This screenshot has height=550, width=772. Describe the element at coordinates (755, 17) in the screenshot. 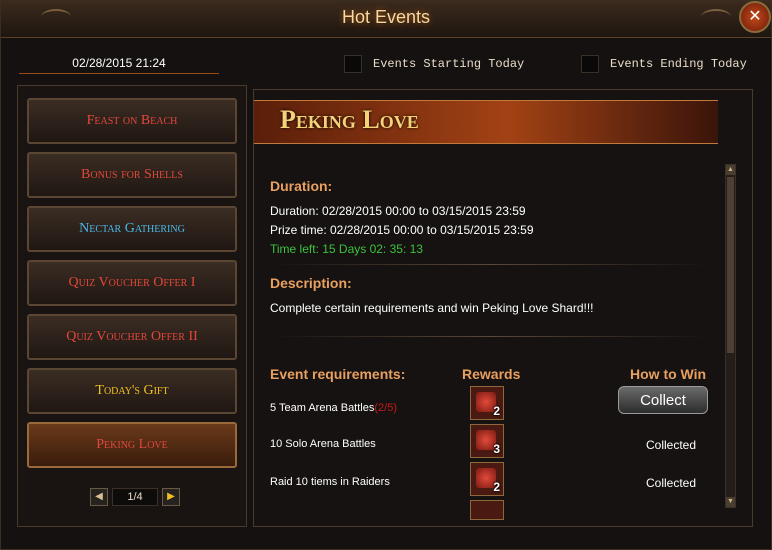

I see `close-icon: ✕` at that location.